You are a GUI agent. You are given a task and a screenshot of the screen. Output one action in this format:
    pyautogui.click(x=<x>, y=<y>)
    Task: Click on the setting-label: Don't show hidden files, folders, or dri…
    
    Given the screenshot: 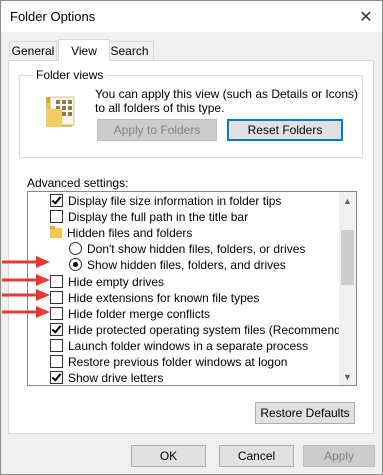 What is the action you would take?
    pyautogui.click(x=196, y=248)
    